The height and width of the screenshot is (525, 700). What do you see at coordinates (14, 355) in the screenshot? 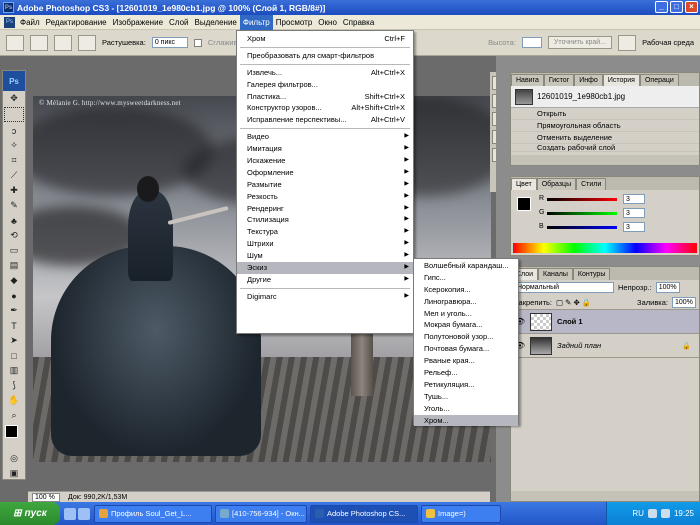
I see `shape-tool-icon: □` at bounding box center [14, 355].